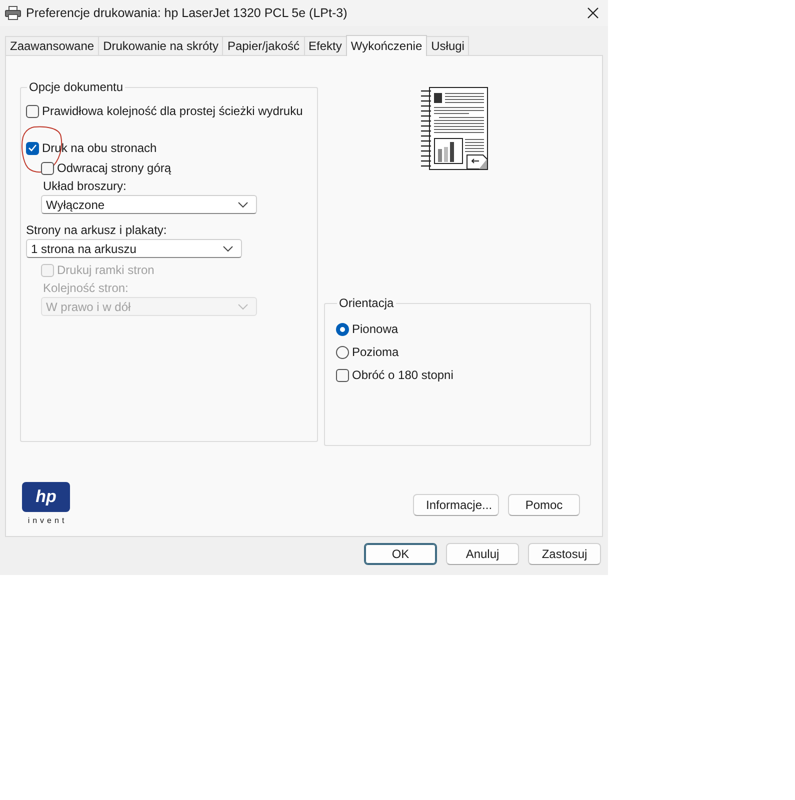  What do you see at coordinates (114, 168) in the screenshot?
I see `checkbox-label: Odwracaj strony górą` at bounding box center [114, 168].